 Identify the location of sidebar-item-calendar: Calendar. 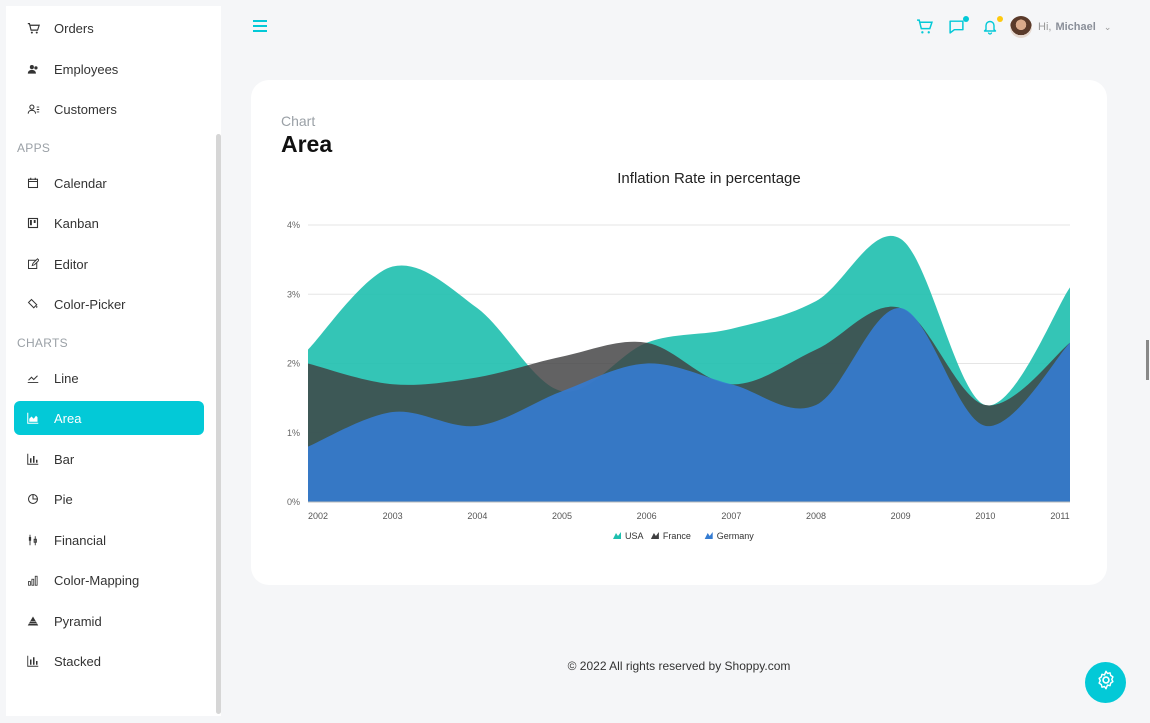
(109, 183).